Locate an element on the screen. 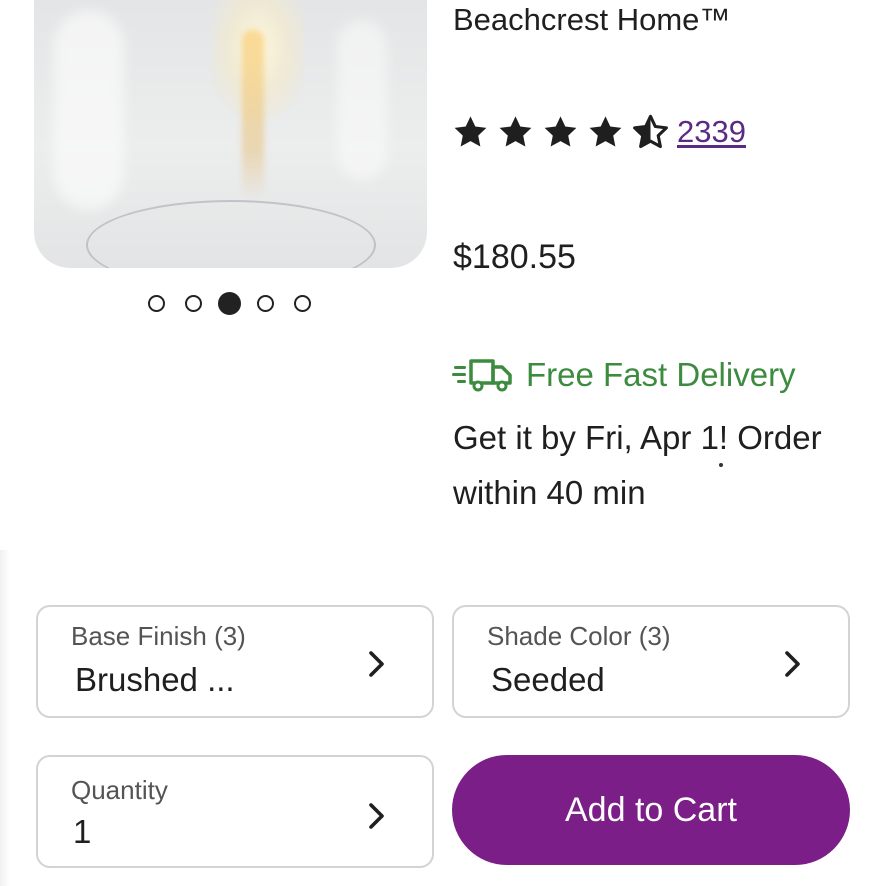 This screenshot has height=886, width=886. shade-color-value: Seeded is located at coordinates (548, 679).